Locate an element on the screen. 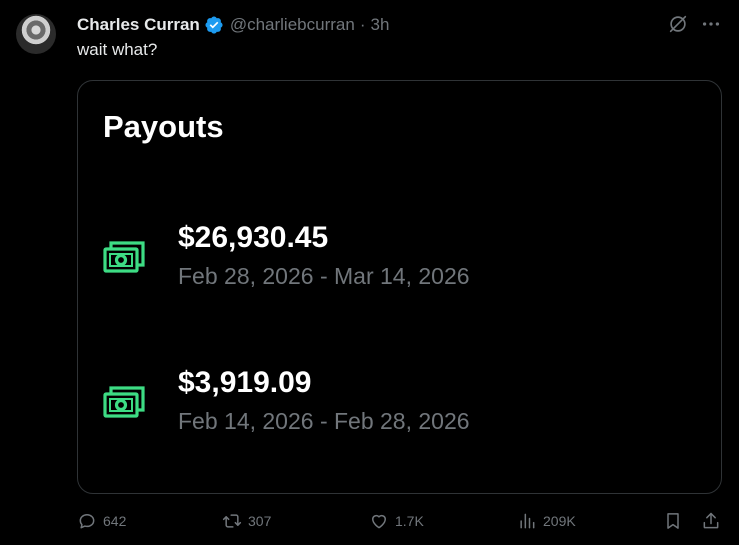  bookmark-icon is located at coordinates (673, 521).